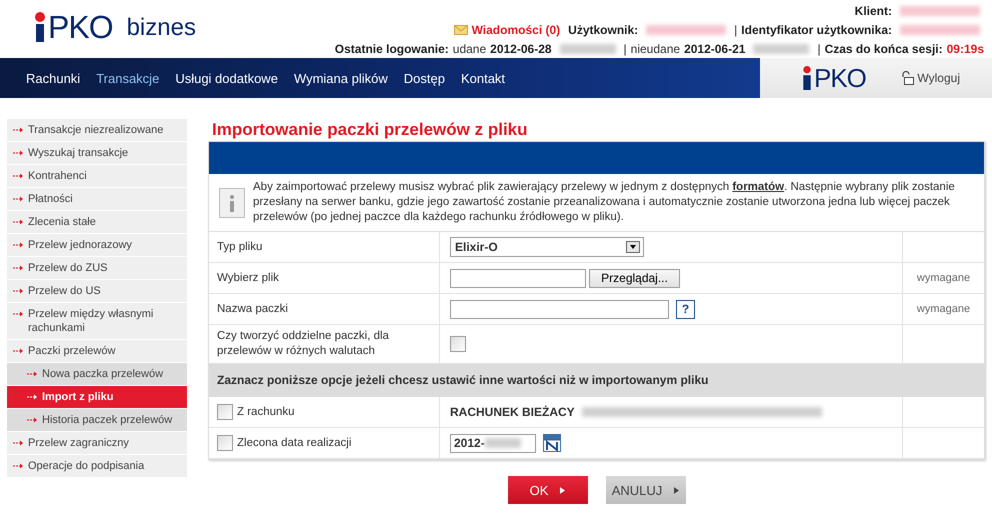  What do you see at coordinates (97, 291) in the screenshot?
I see `sidebar-item: Przelew do US` at bounding box center [97, 291].